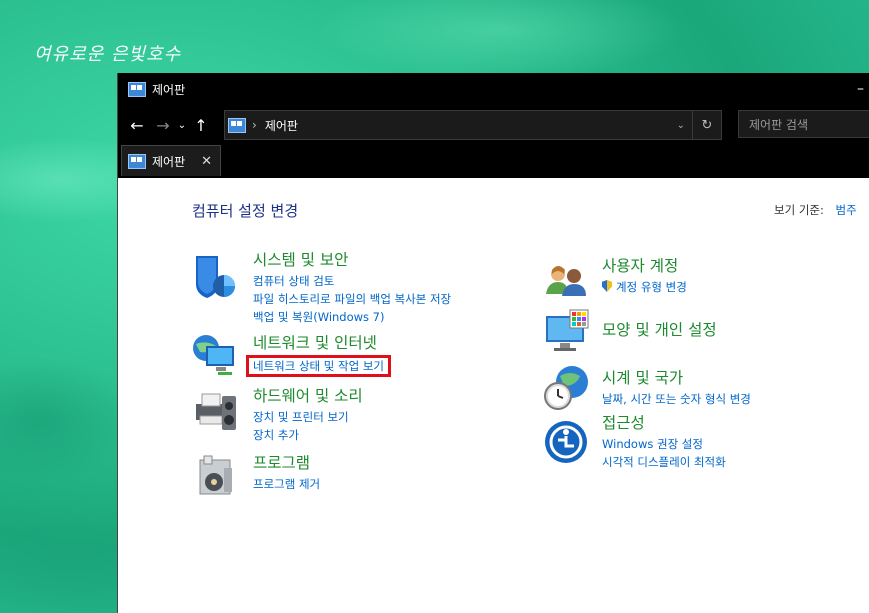  Describe the element at coordinates (352, 299) in the screenshot. I see `link-file-history: 파일 히스토리로 파일의 백업 복사본 저장` at that location.